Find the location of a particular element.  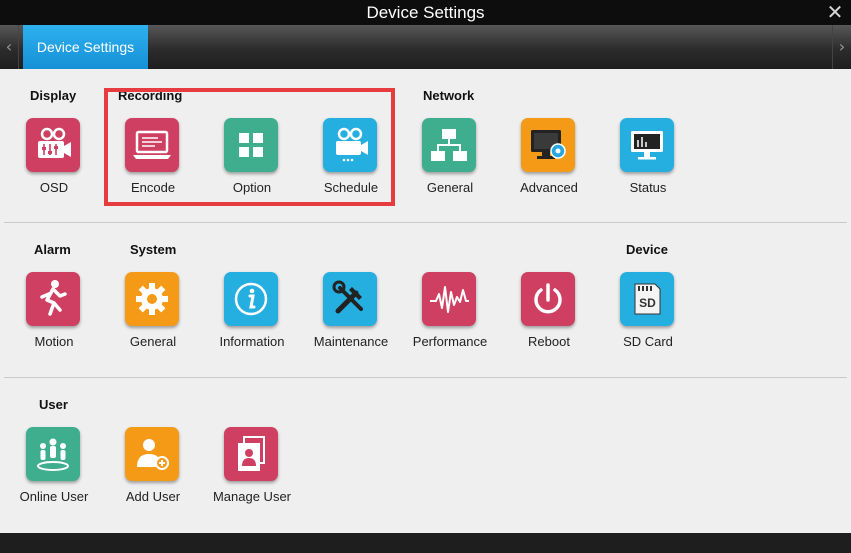

osd-button: OSD is located at coordinates (54, 163).